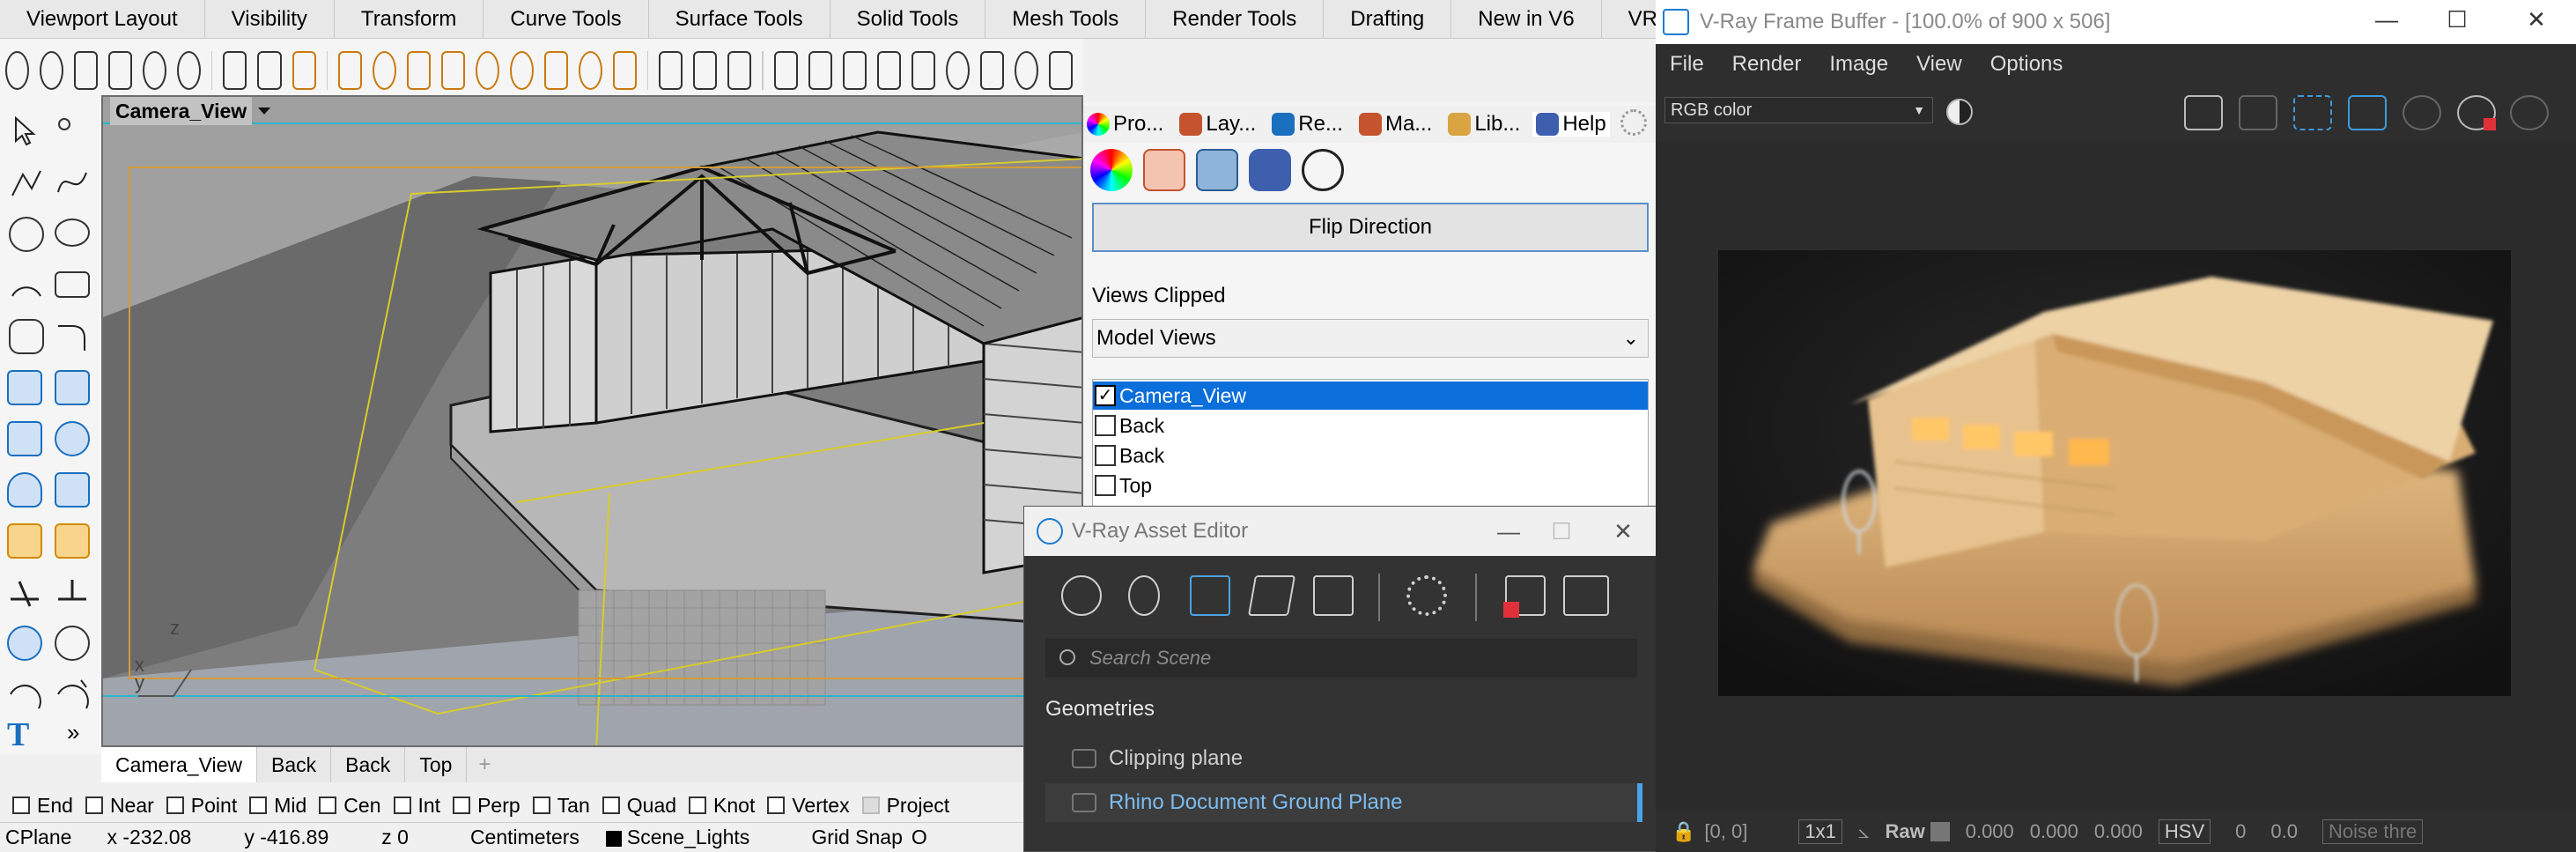  I want to click on textures-icon, so click(1333, 595).